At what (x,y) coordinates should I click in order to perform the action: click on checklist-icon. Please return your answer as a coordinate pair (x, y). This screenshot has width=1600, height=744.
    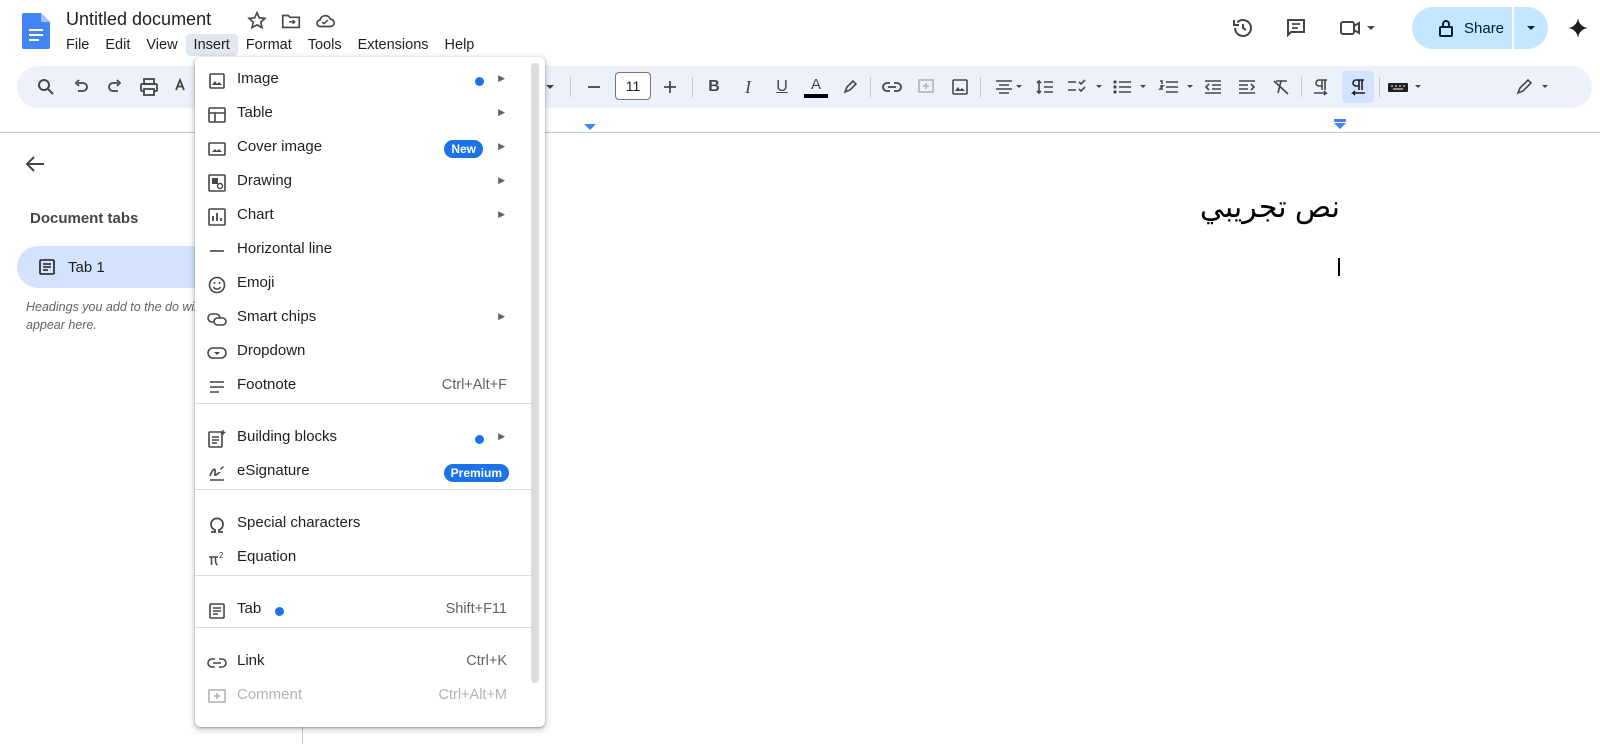
    Looking at the image, I should click on (1085, 86).